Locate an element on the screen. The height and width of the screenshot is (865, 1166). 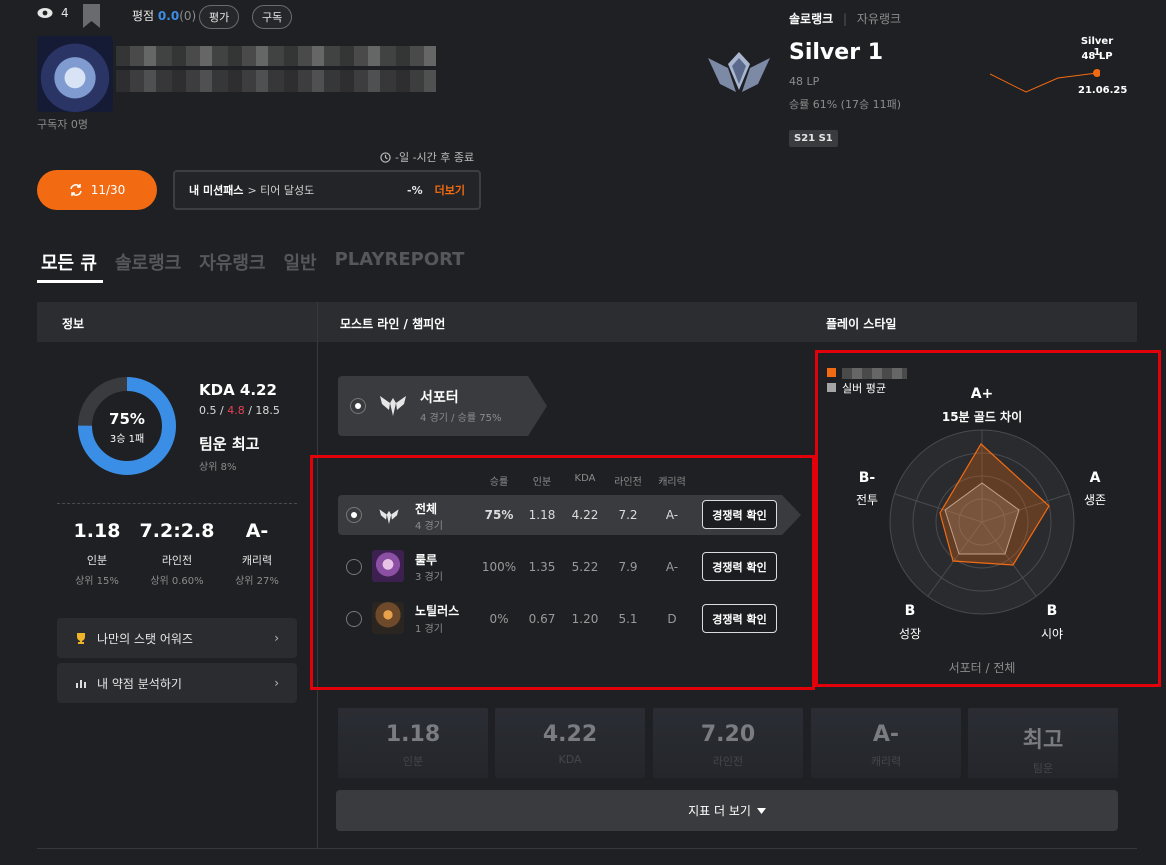
rate-button: 평가 is located at coordinates (219, 17).